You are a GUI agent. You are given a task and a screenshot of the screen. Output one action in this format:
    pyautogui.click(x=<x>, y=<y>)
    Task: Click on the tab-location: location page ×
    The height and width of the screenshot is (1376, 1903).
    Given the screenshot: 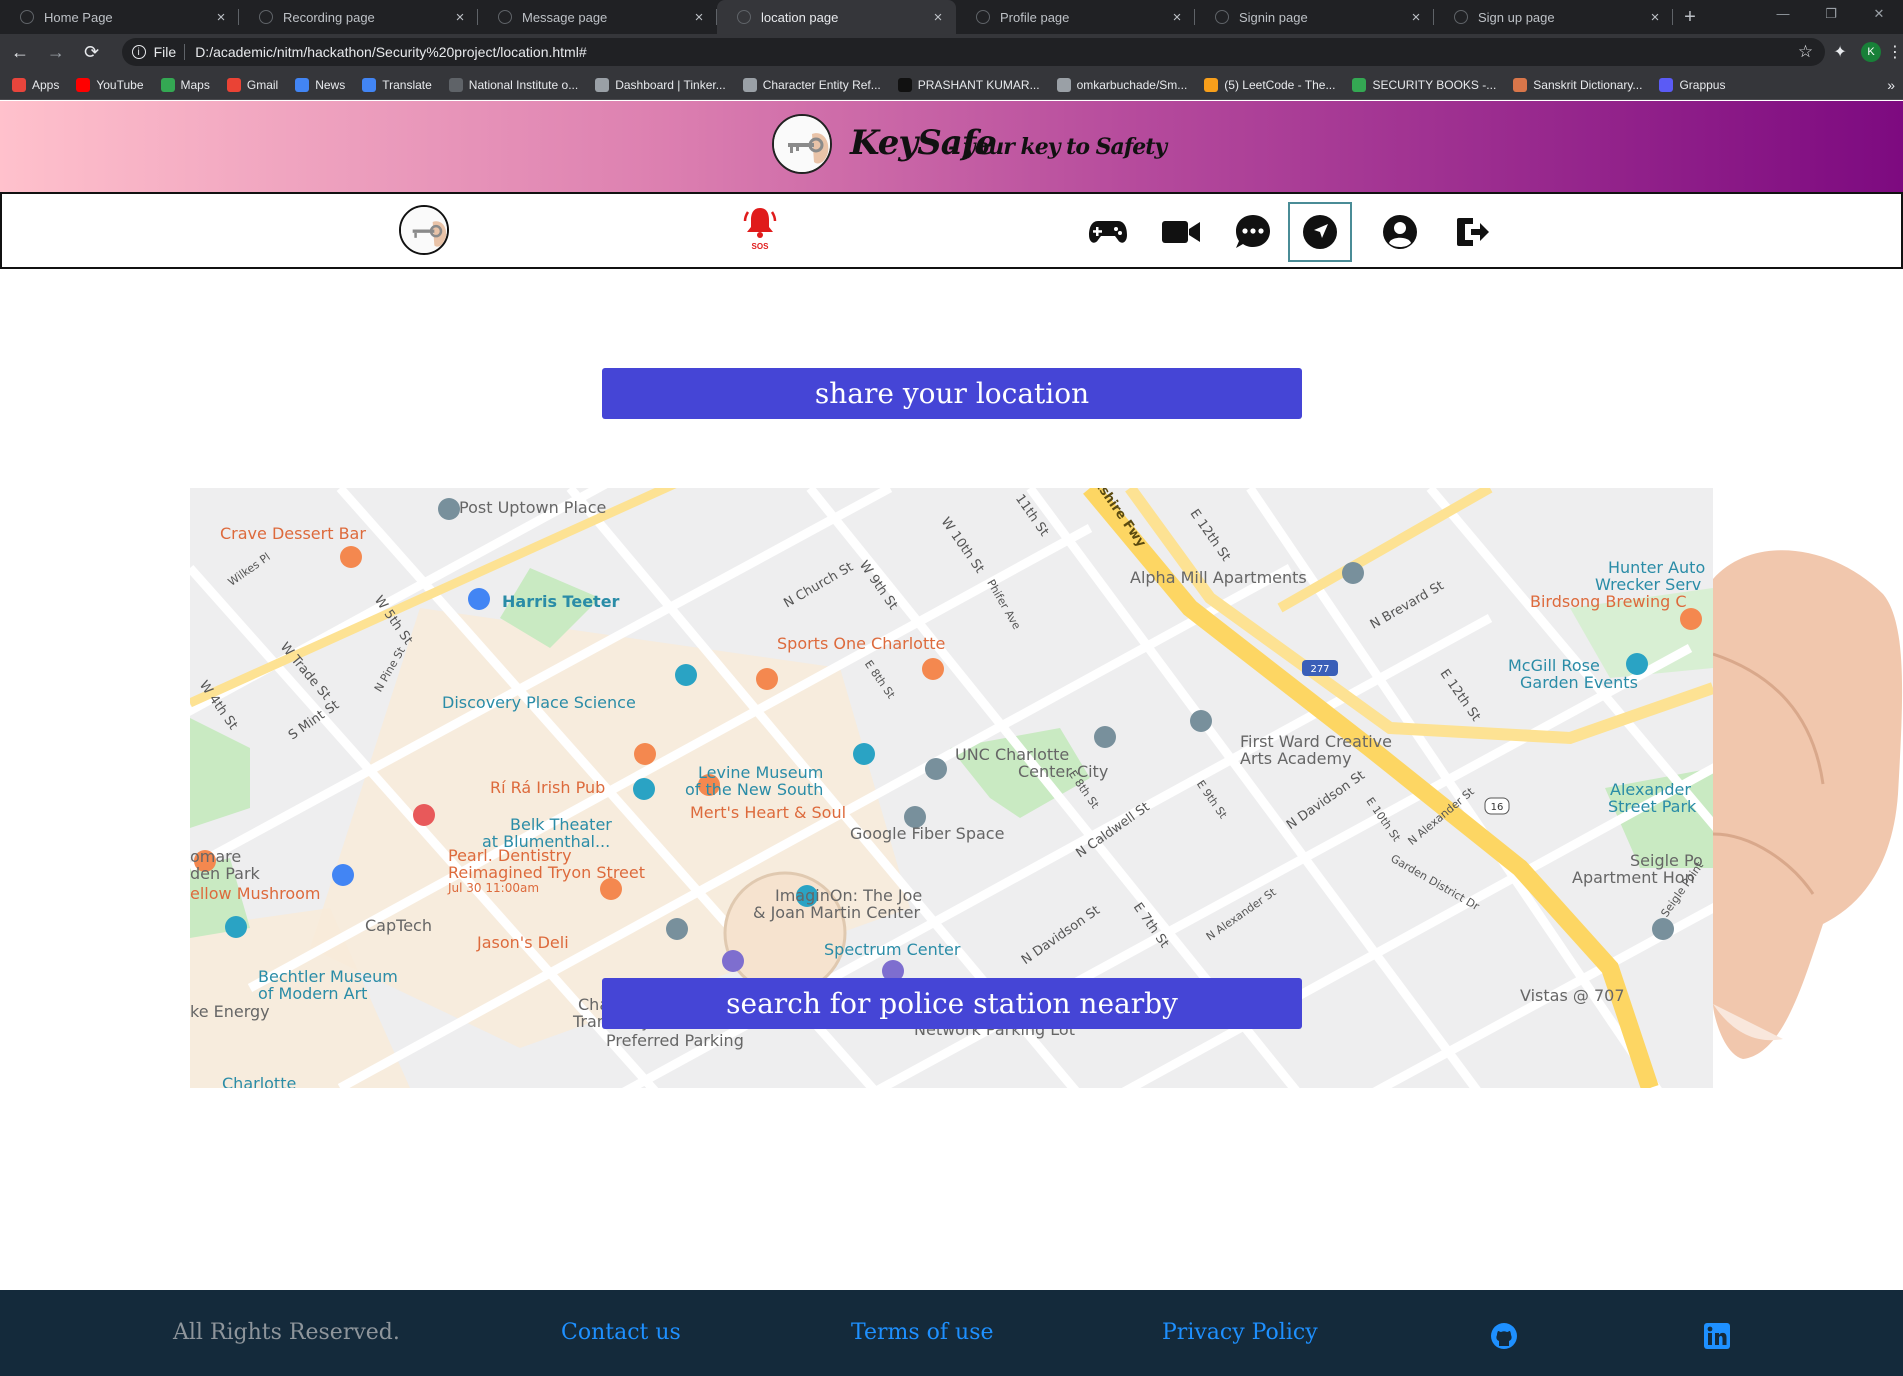 What is the action you would take?
    pyautogui.click(x=836, y=17)
    